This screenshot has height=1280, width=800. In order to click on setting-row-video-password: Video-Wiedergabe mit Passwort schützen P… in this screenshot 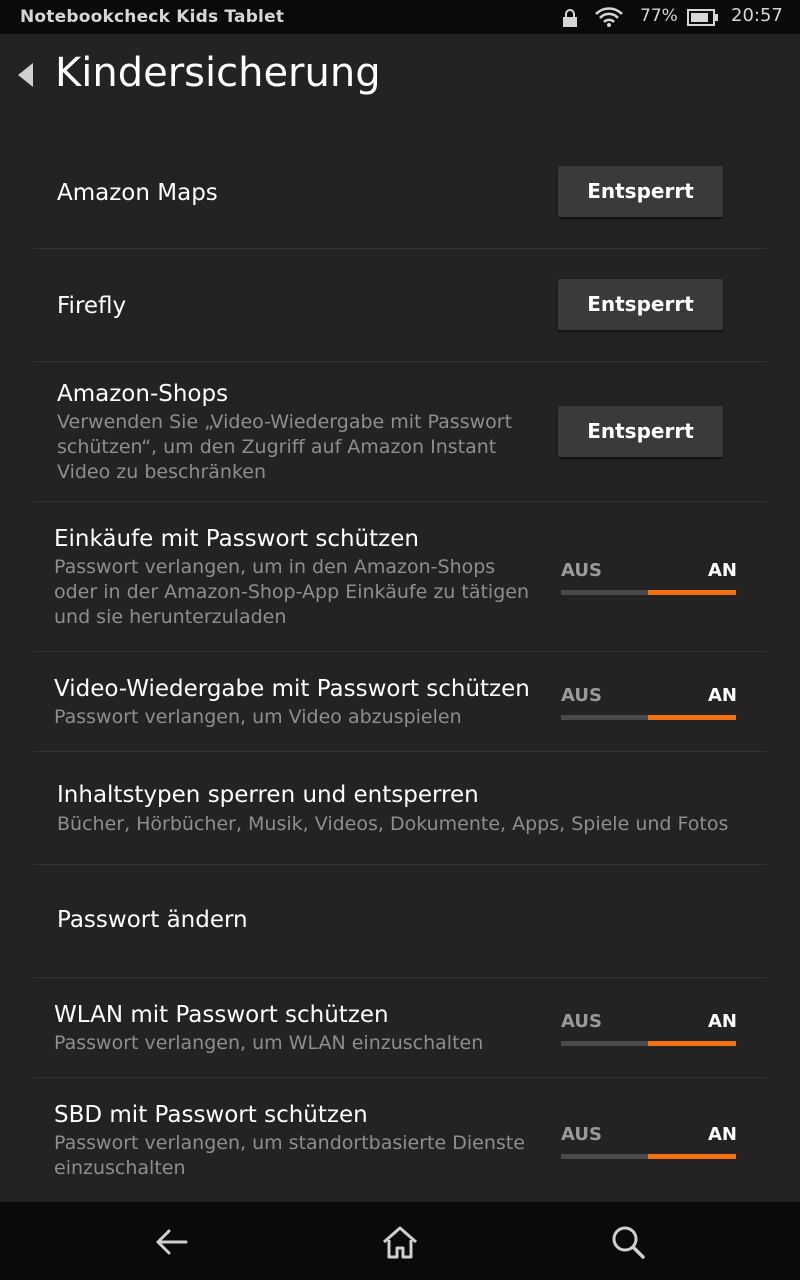, I will do `click(400, 702)`.